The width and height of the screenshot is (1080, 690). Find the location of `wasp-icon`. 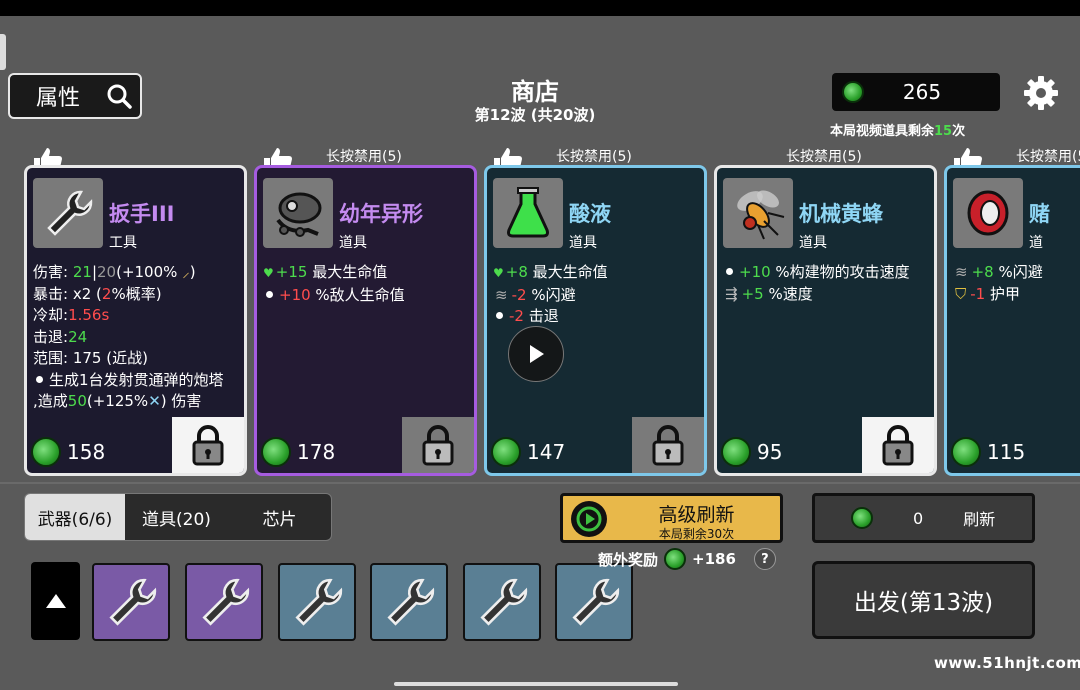

wasp-icon is located at coordinates (758, 213).